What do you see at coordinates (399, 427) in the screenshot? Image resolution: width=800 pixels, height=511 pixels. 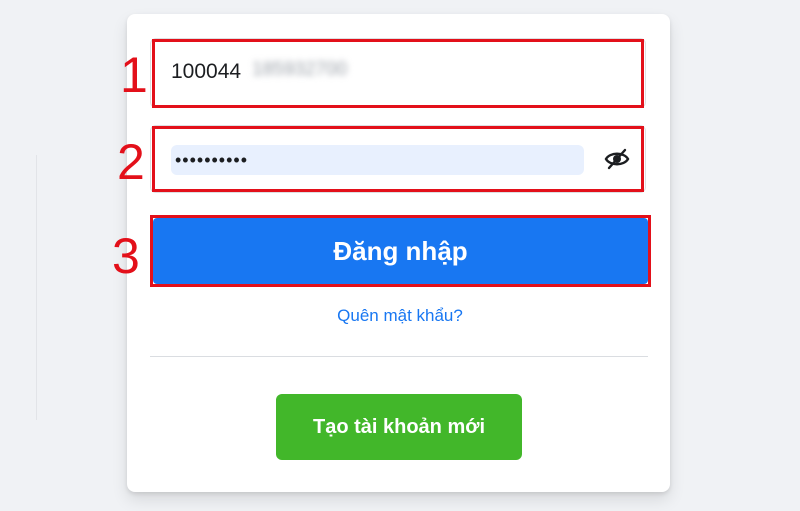 I see `create-account-button: Tạo tài khoản mới` at bounding box center [399, 427].